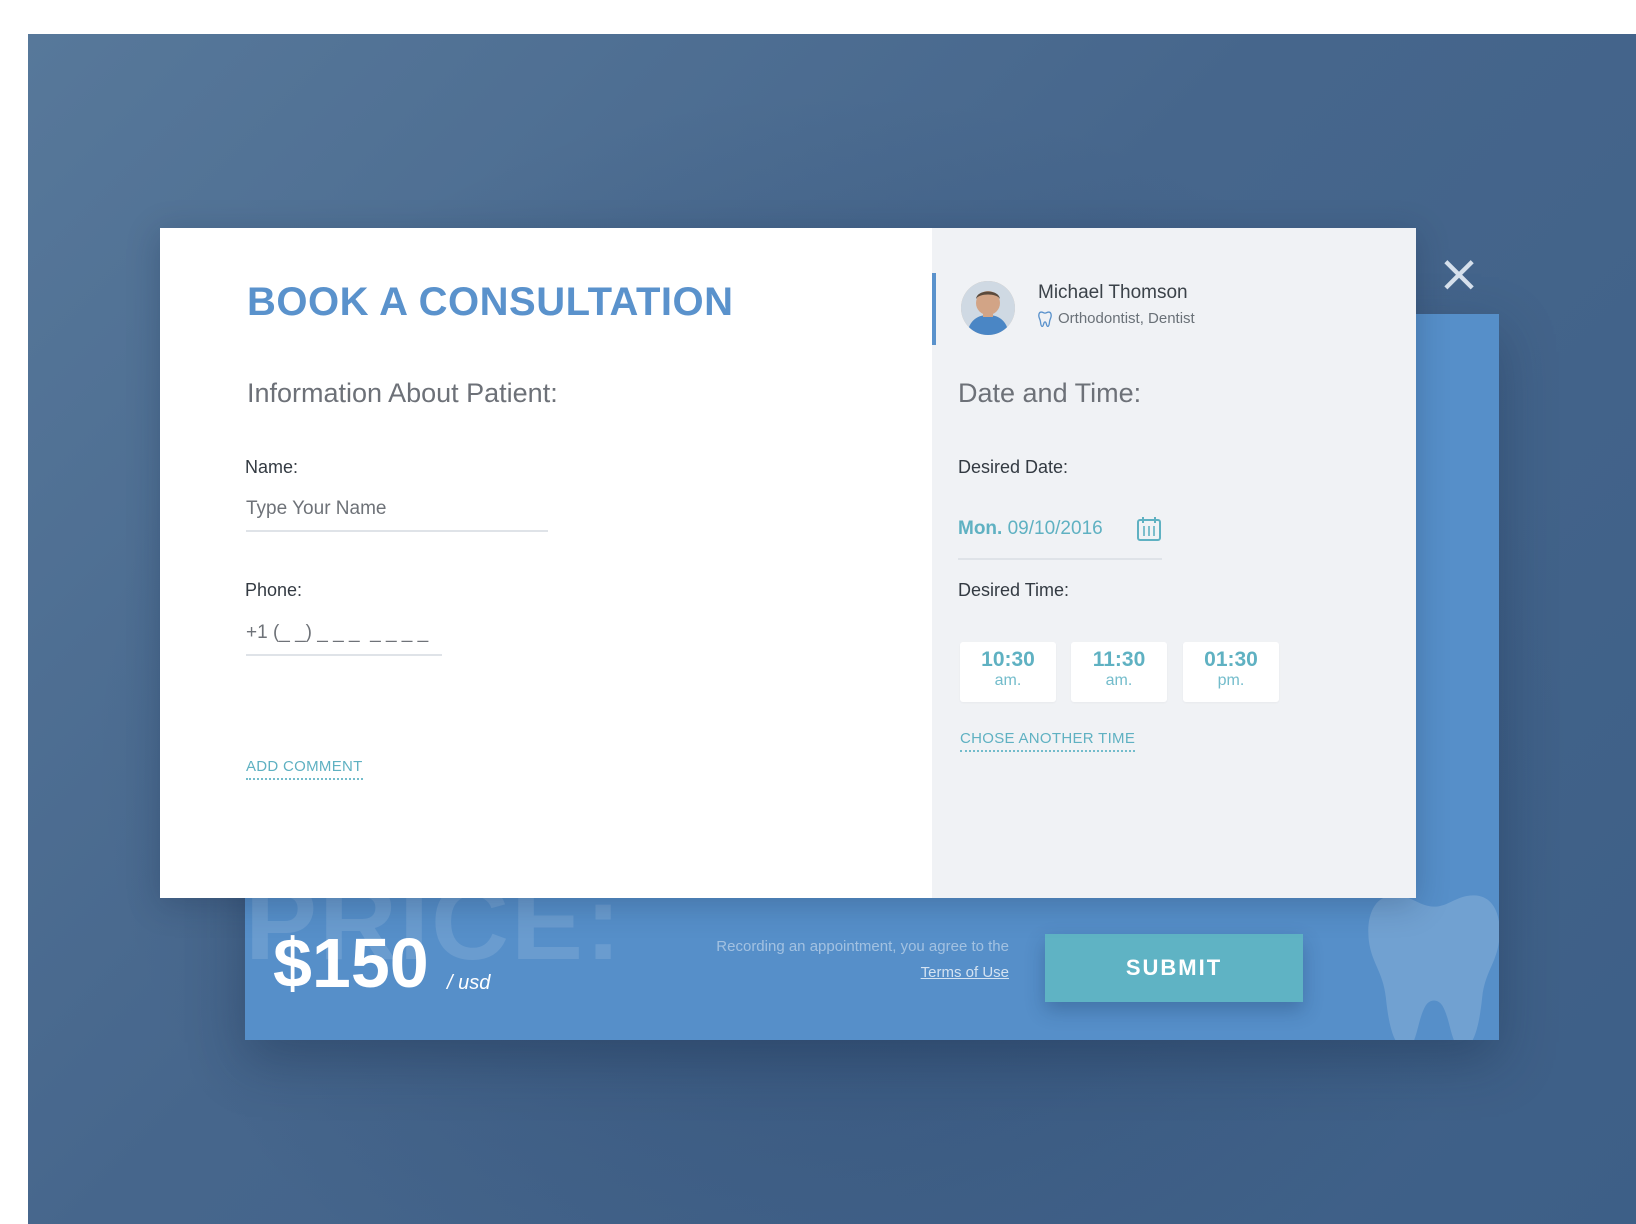 The image size is (1636, 1224). I want to click on price-amount: $150, so click(351, 963).